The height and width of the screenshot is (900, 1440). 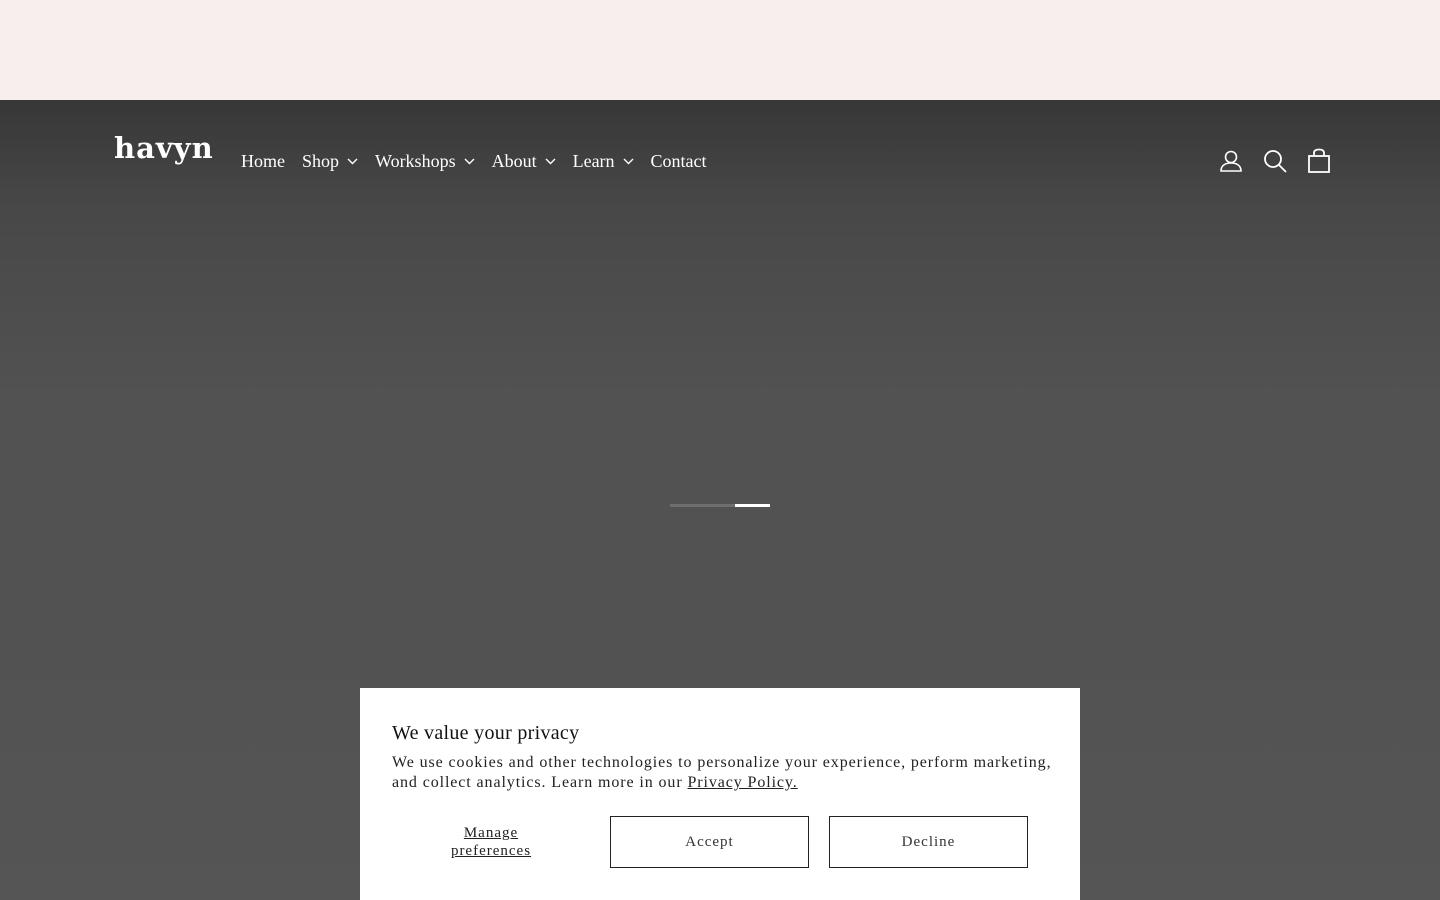 I want to click on announcement-bar, so click(x=720, y=50).